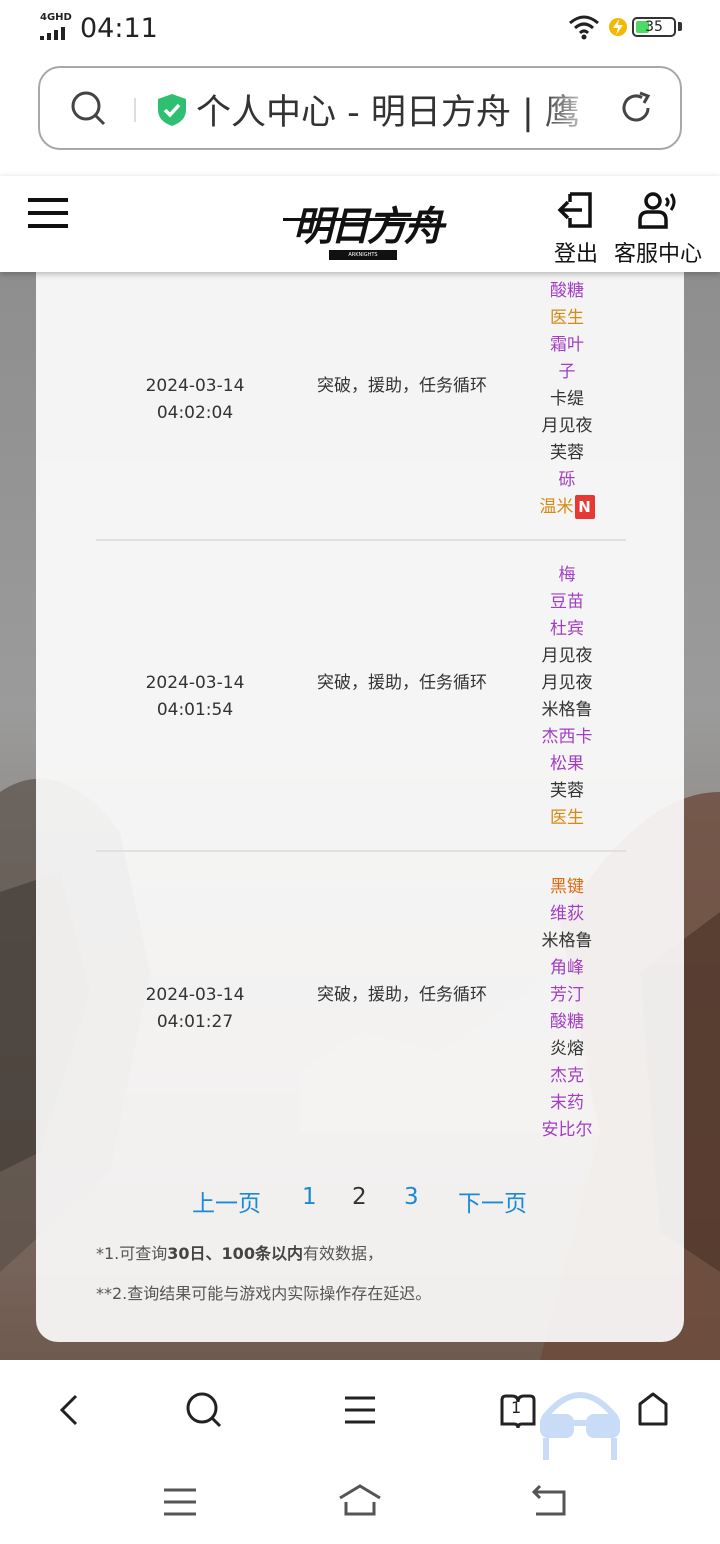 Image resolution: width=720 pixels, height=1544 pixels. I want to click on character-name: 豆苗, so click(567, 602).